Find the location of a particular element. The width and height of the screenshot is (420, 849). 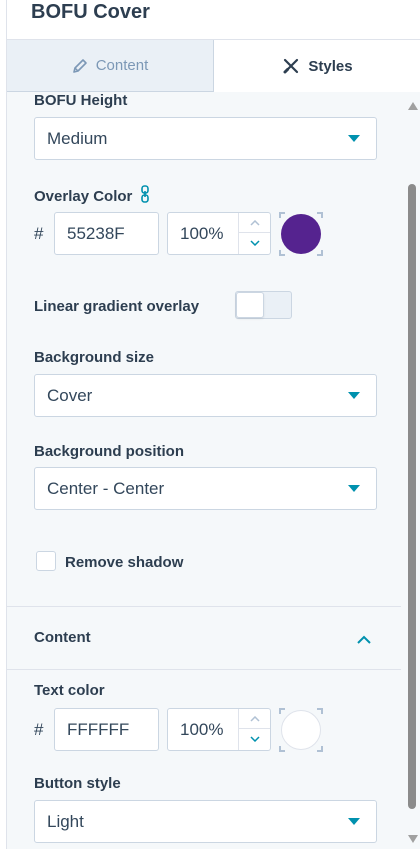

overlay-opacity-input: 100% is located at coordinates (219, 233).